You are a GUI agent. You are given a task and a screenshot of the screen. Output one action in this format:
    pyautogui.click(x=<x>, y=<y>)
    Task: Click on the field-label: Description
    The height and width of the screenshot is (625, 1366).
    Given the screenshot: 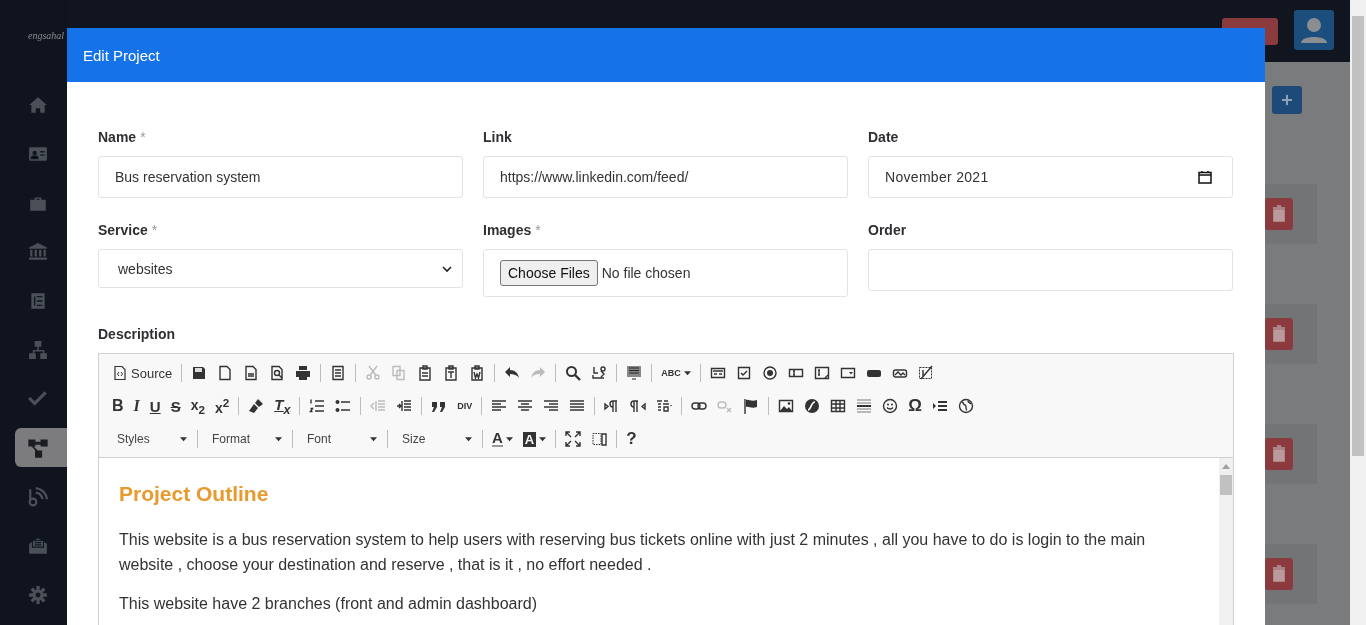 What is the action you would take?
    pyautogui.click(x=136, y=334)
    